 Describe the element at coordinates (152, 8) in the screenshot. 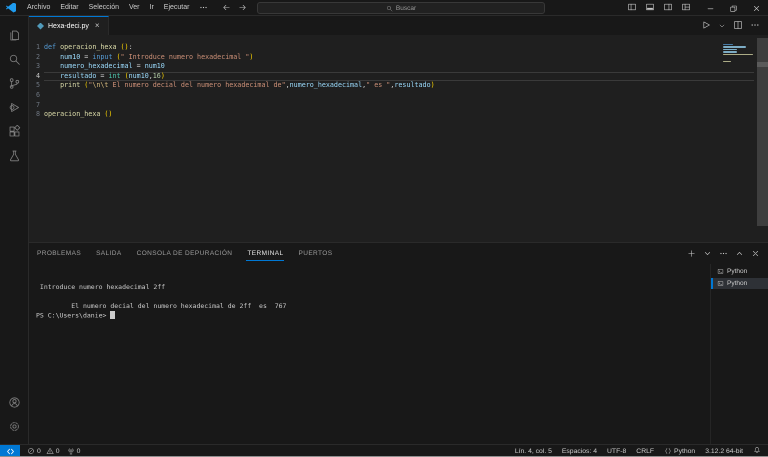

I see `menu-item-4: Ir` at that location.